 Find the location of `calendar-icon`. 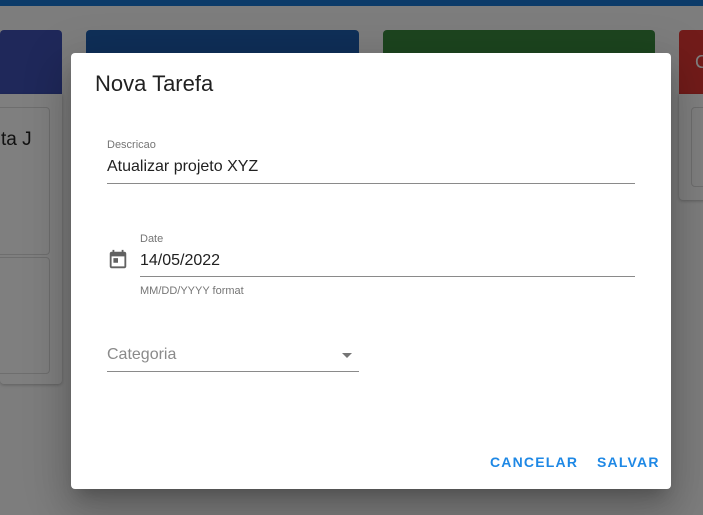

calendar-icon is located at coordinates (118, 260).